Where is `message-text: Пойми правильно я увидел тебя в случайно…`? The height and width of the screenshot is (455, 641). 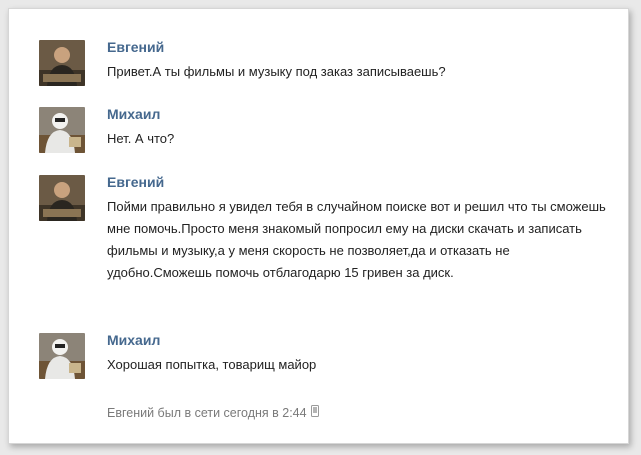
message-text: Пойми правильно я увидел тебя в случайно… is located at coordinates (356, 239).